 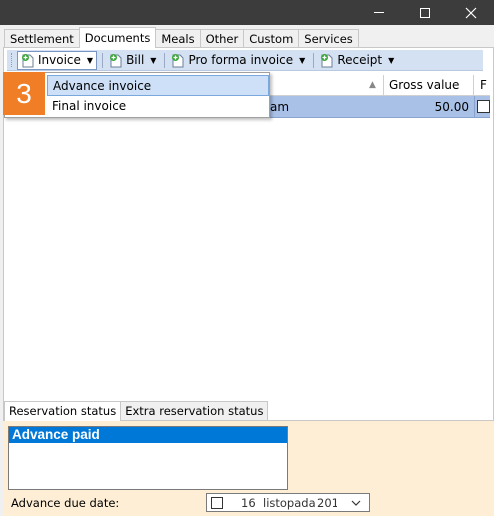 I want to click on maximize-button, so click(x=425, y=12).